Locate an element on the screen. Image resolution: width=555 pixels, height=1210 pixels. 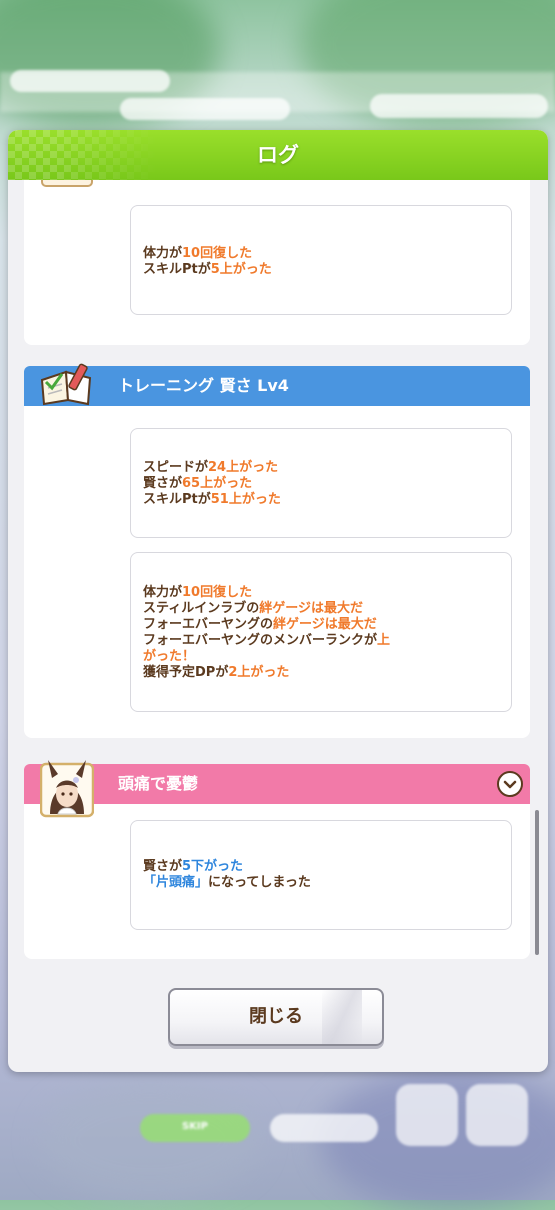
skip-button: SKIP is located at coordinates (195, 1128).